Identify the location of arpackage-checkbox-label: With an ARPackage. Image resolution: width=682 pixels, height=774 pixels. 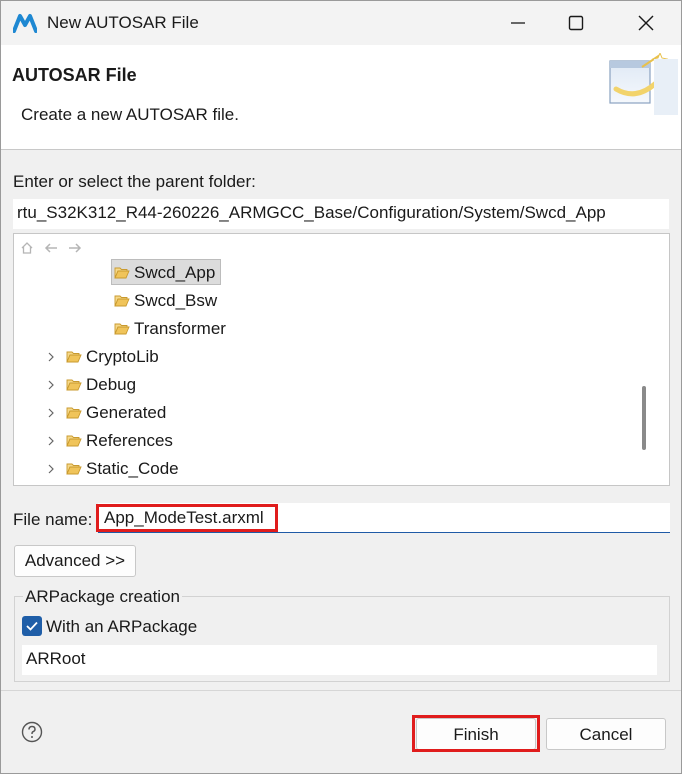
(121, 627).